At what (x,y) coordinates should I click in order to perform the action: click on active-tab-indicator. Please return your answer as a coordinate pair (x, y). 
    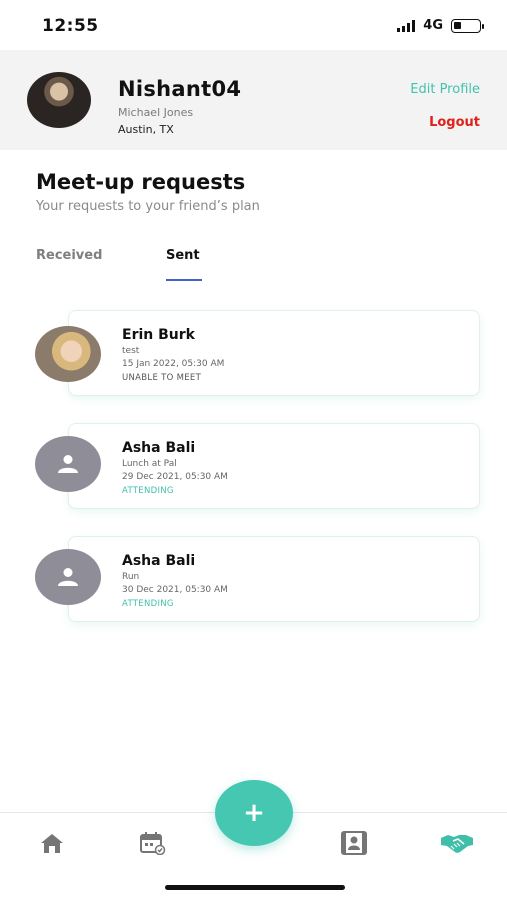
    Looking at the image, I should click on (184, 280).